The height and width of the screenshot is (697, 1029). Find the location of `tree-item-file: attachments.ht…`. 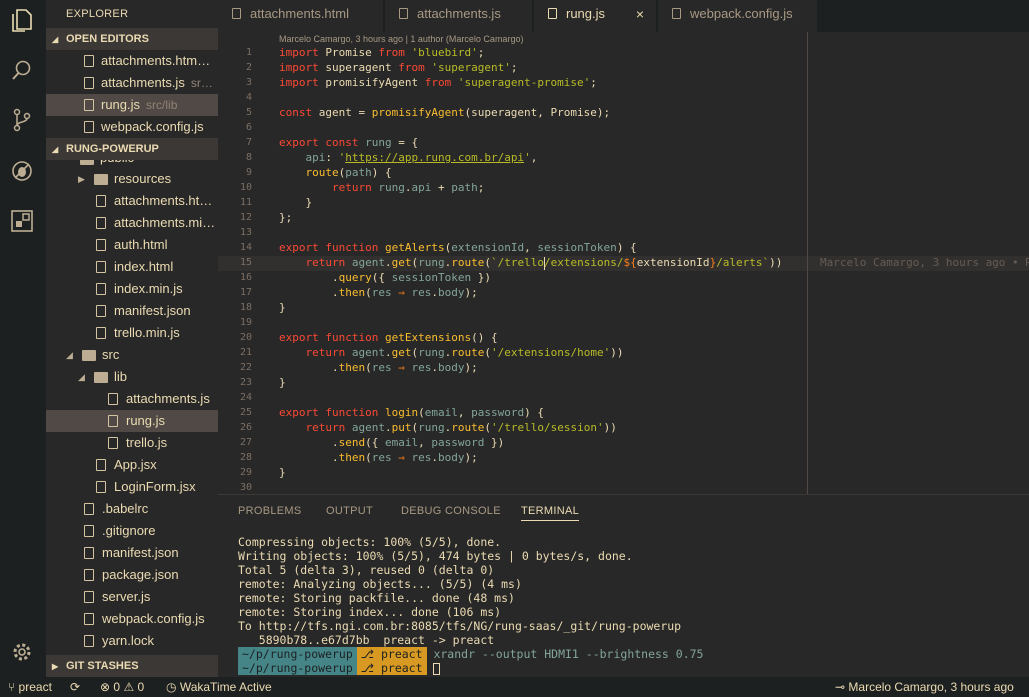

tree-item-file: attachments.ht… is located at coordinates (132, 201).